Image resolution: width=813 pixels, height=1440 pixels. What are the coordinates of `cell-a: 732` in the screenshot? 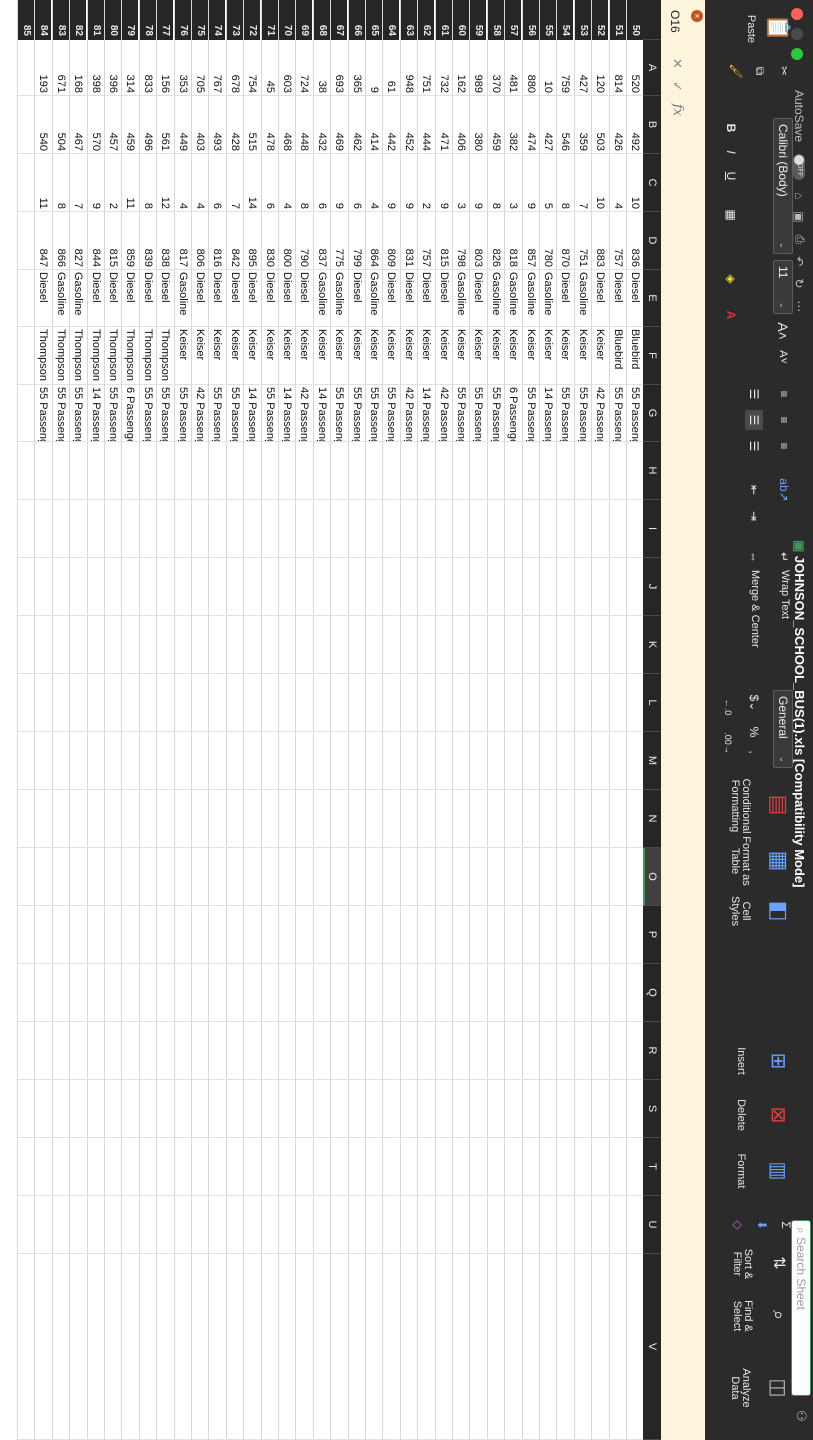 It's located at (443, 68).